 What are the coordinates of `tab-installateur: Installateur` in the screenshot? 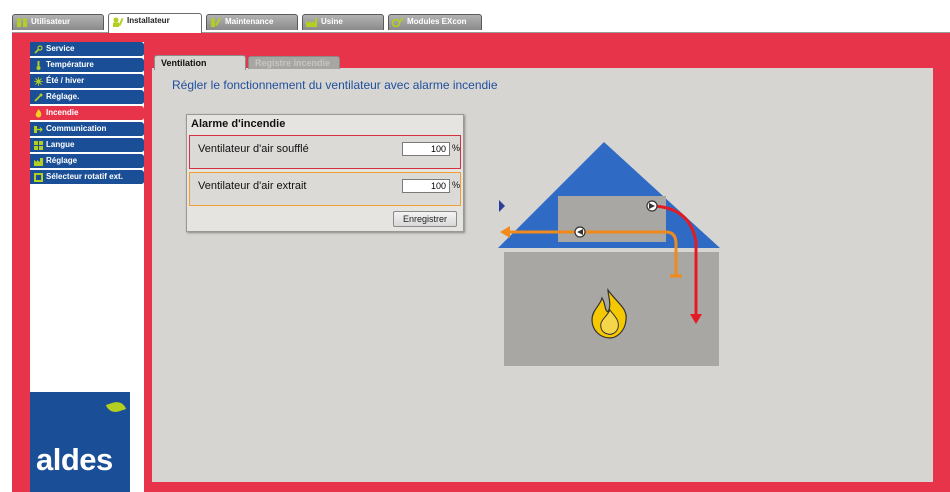 It's located at (155, 23).